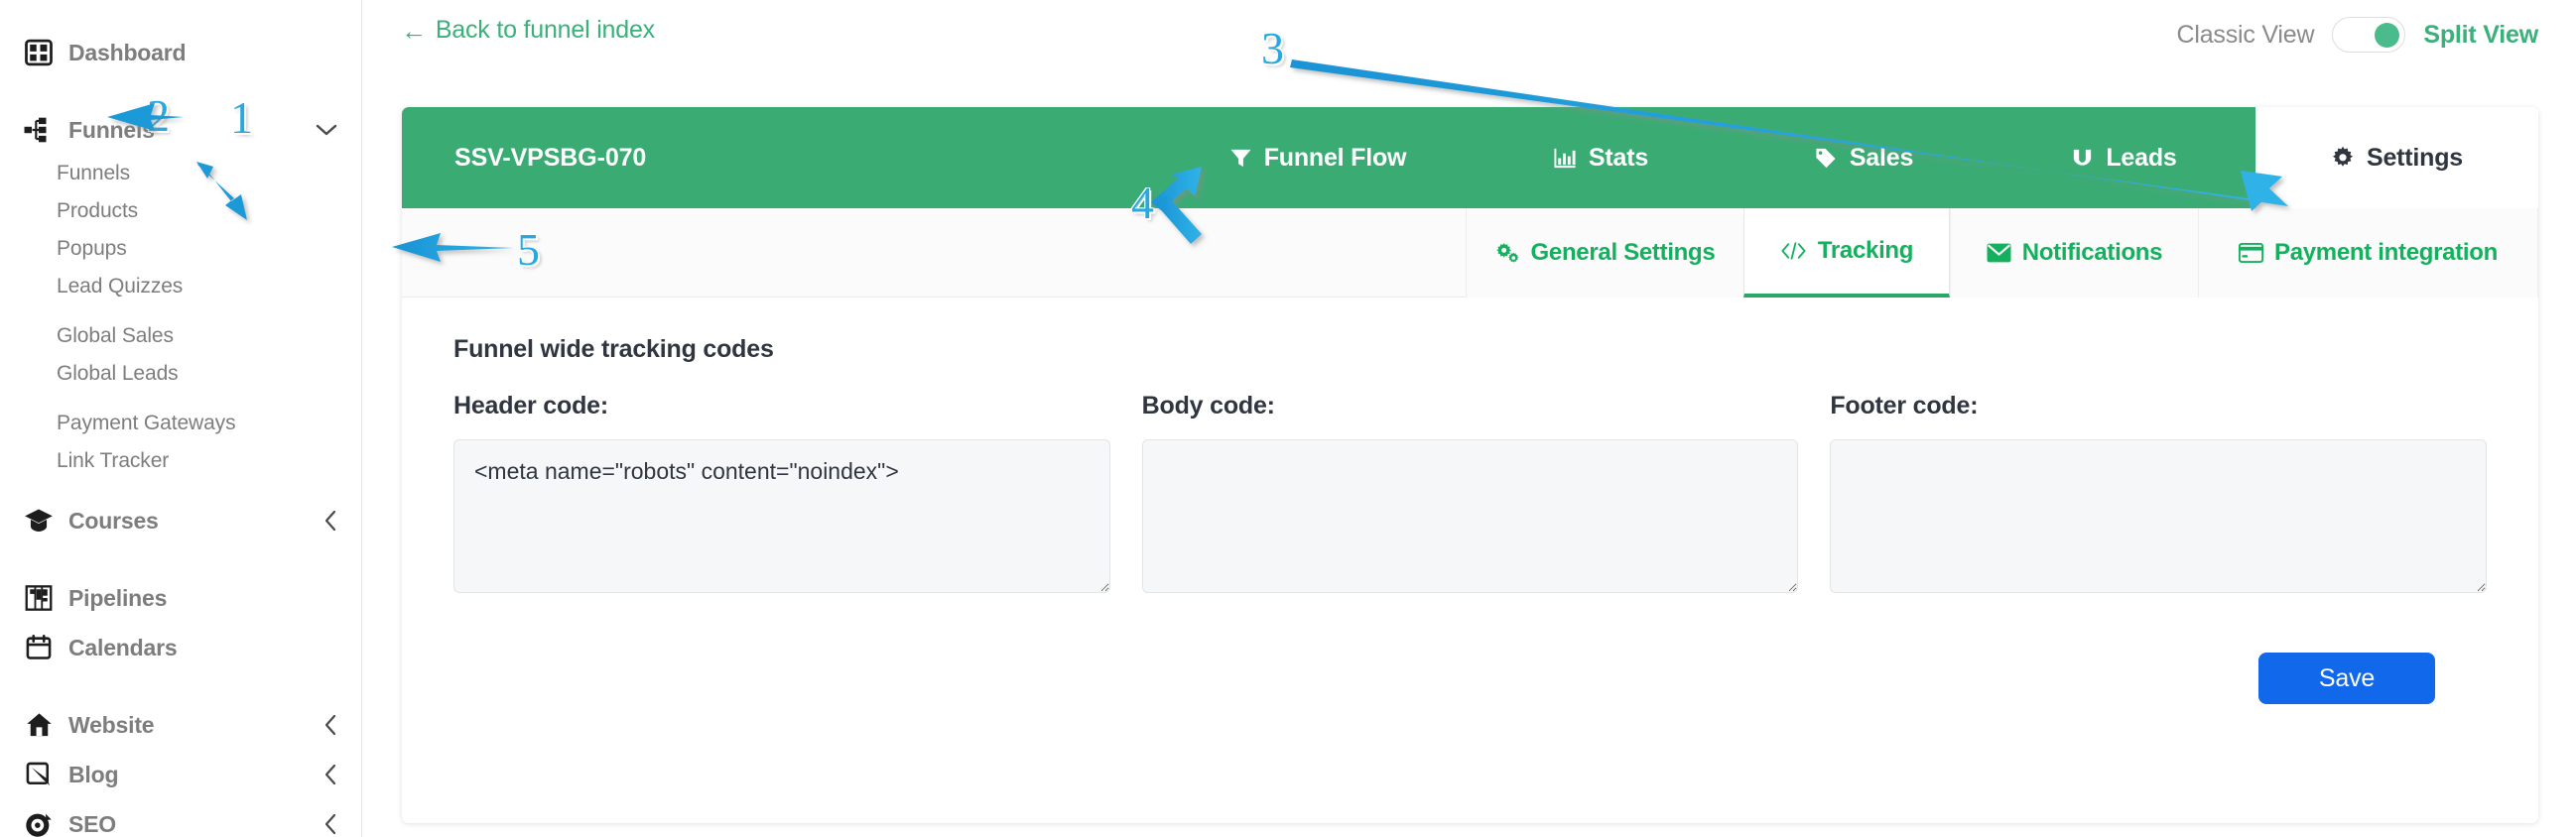  What do you see at coordinates (2346, 678) in the screenshot?
I see `save-button: Save` at bounding box center [2346, 678].